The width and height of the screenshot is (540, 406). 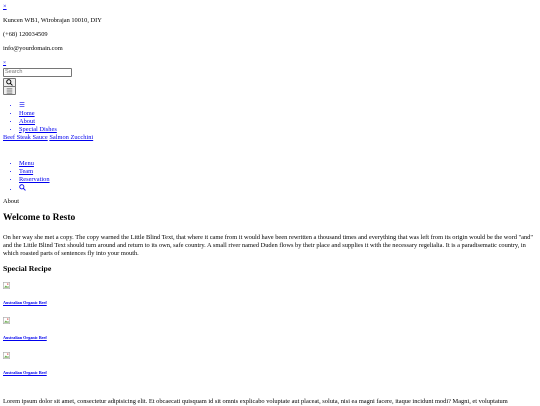 What do you see at coordinates (38, 129) in the screenshot?
I see `nav-item-special-dishes: Special Dishes` at bounding box center [38, 129].